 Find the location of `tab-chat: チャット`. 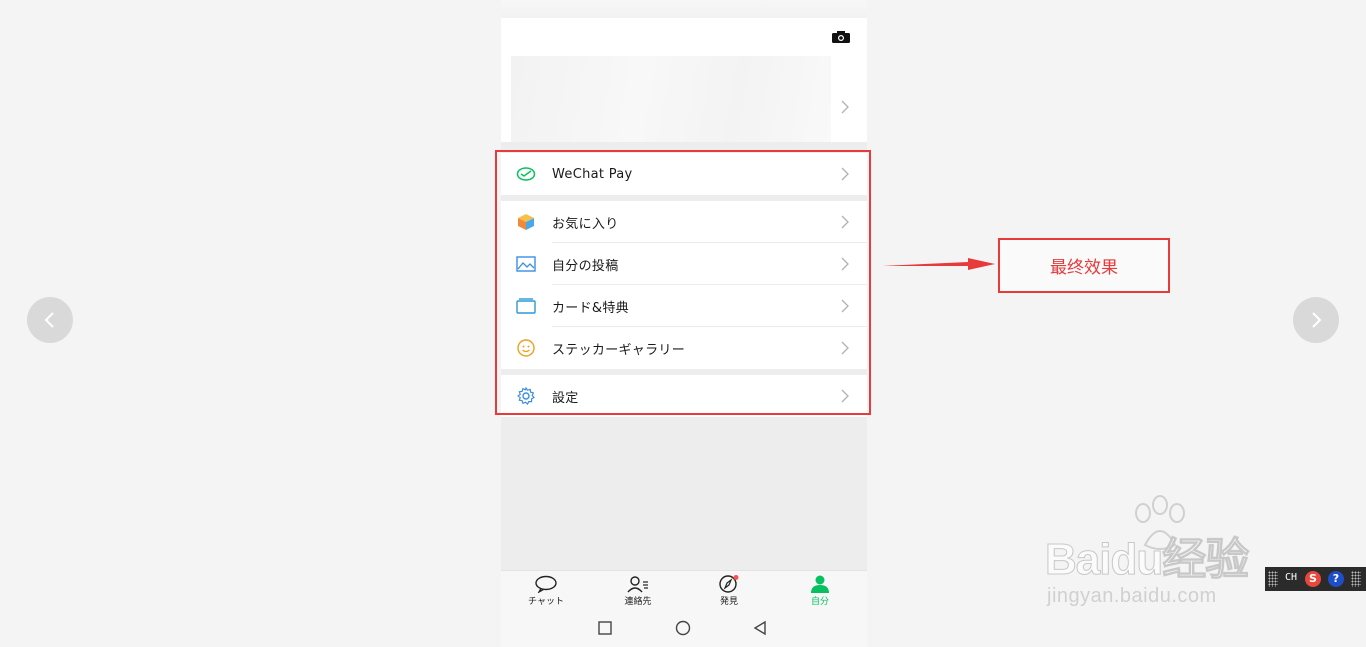

tab-chat: チャット is located at coordinates (546, 592).